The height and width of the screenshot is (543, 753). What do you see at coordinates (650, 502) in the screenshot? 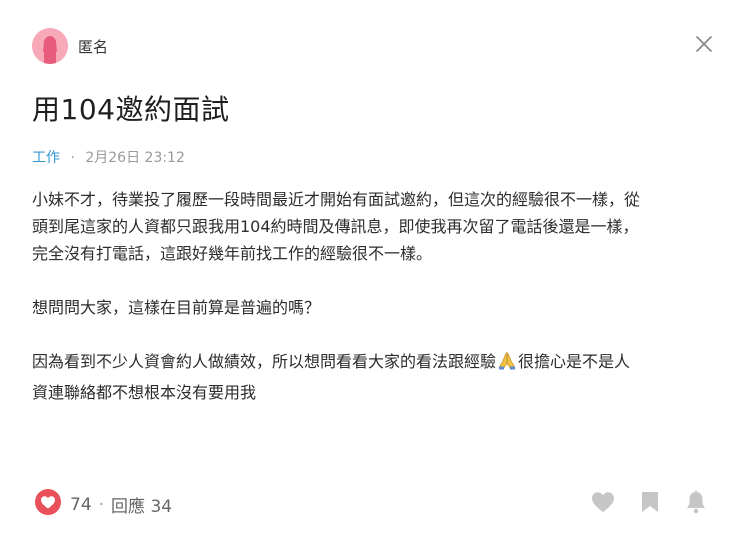
I see `bookmark-icon` at bounding box center [650, 502].